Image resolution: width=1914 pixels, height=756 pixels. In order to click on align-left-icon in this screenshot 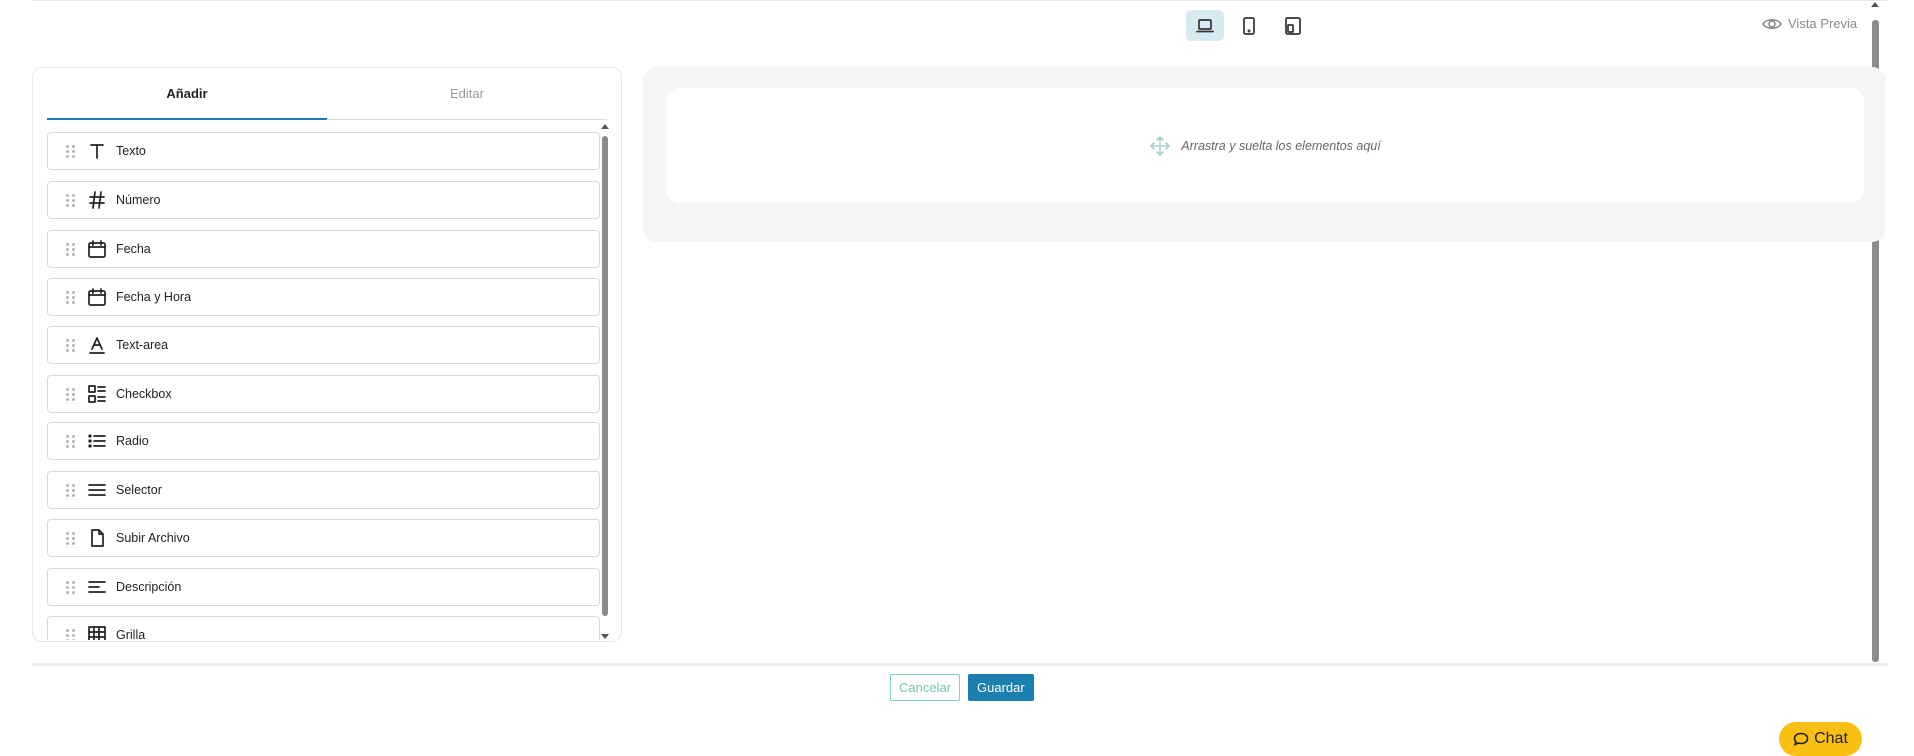, I will do `click(97, 587)`.